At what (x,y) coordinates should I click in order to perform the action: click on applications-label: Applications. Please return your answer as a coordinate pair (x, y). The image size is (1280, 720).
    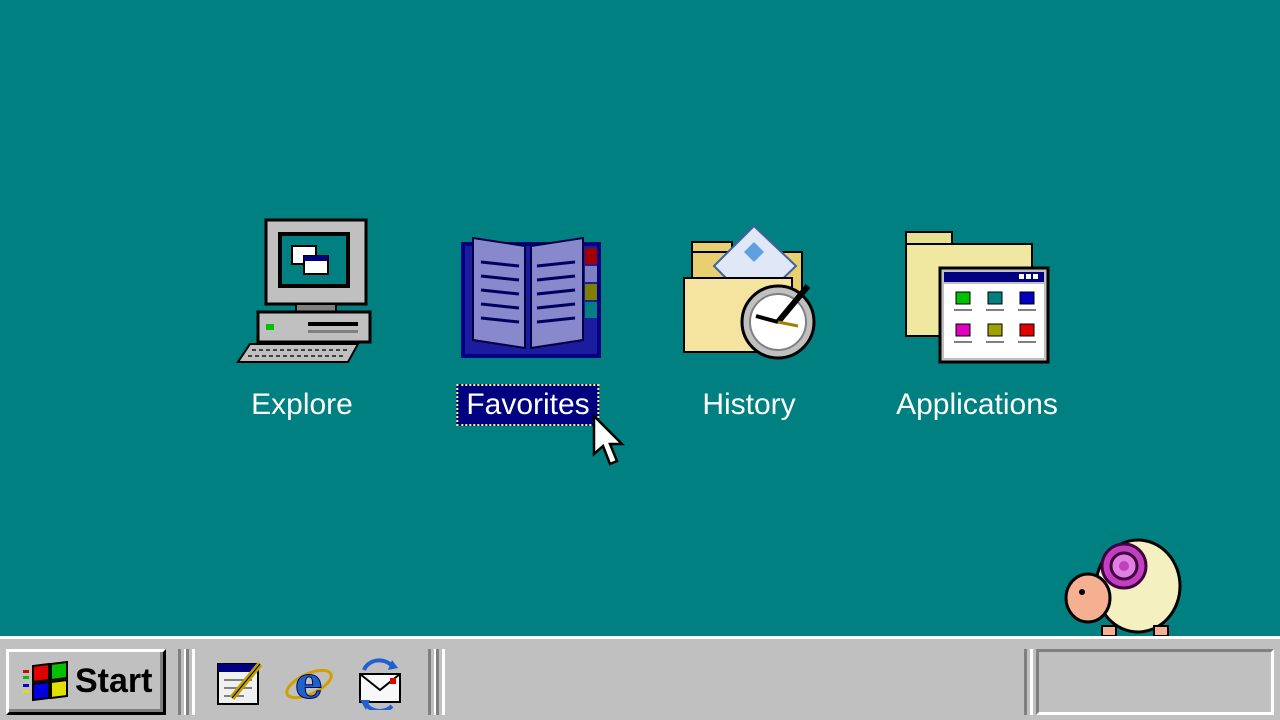
    Looking at the image, I should click on (977, 404).